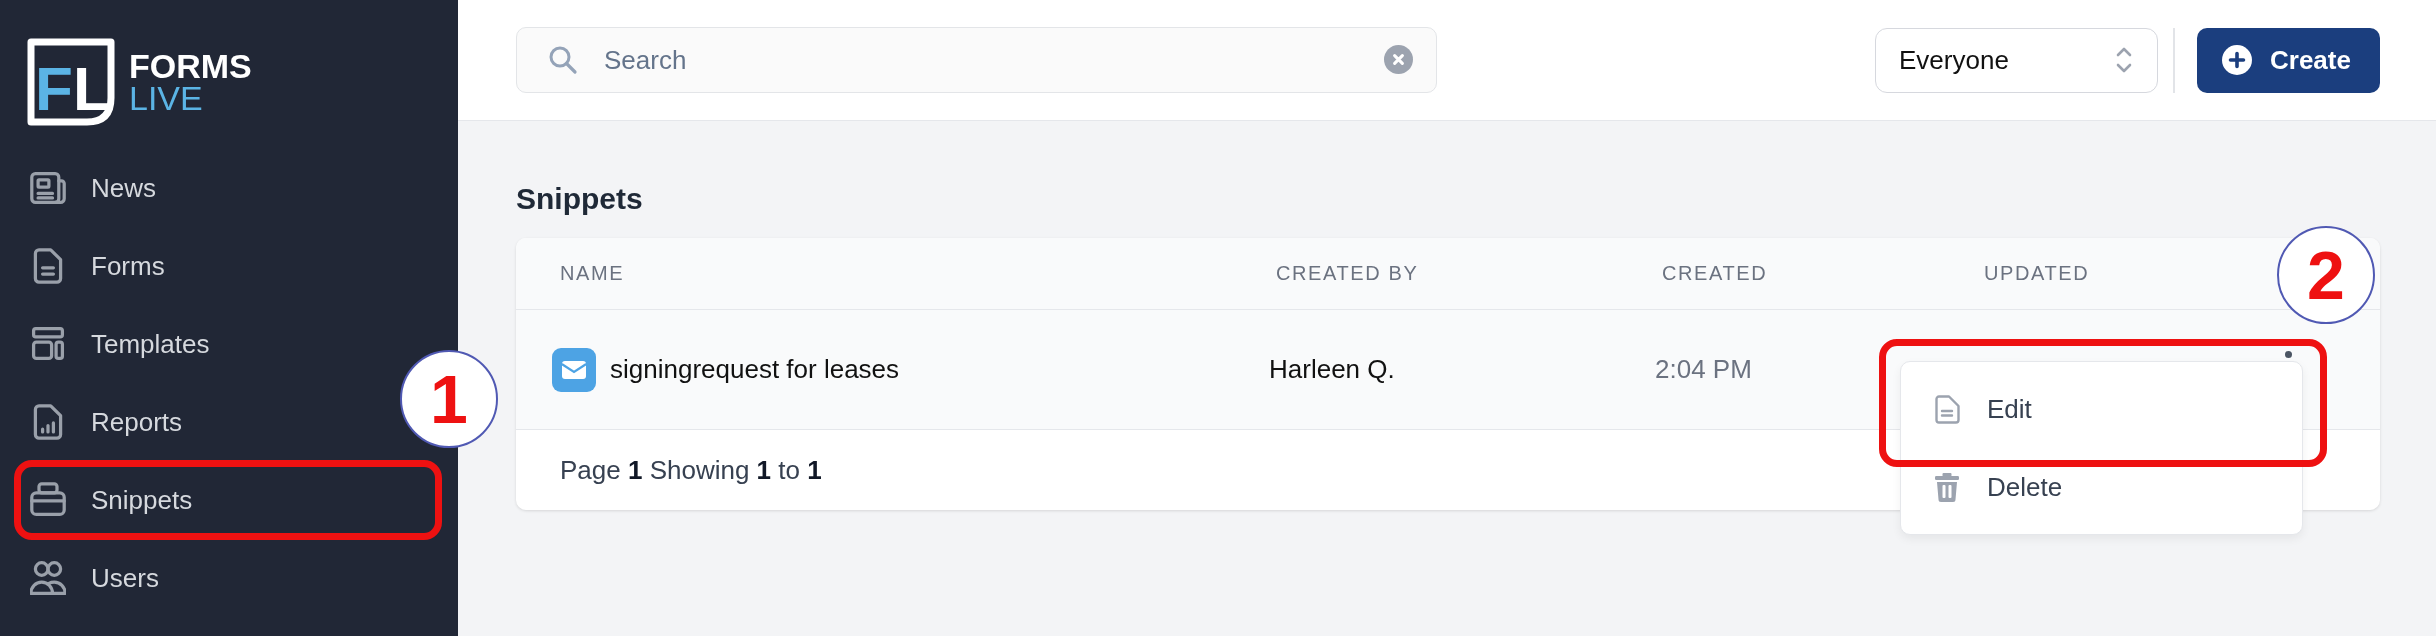 This screenshot has height=636, width=2436. Describe the element at coordinates (1332, 369) in the screenshot. I see `table-cell: Harleen Q.` at that location.